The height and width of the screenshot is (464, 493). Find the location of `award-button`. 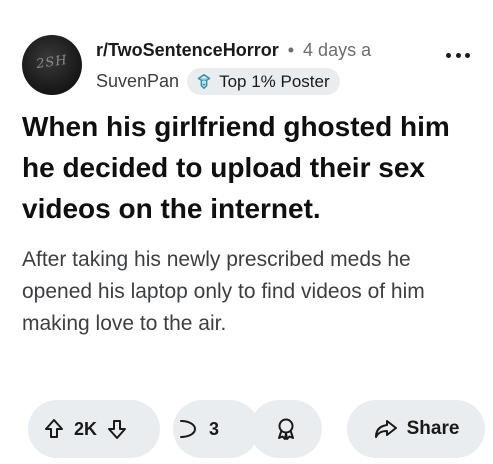

award-button is located at coordinates (286, 429).